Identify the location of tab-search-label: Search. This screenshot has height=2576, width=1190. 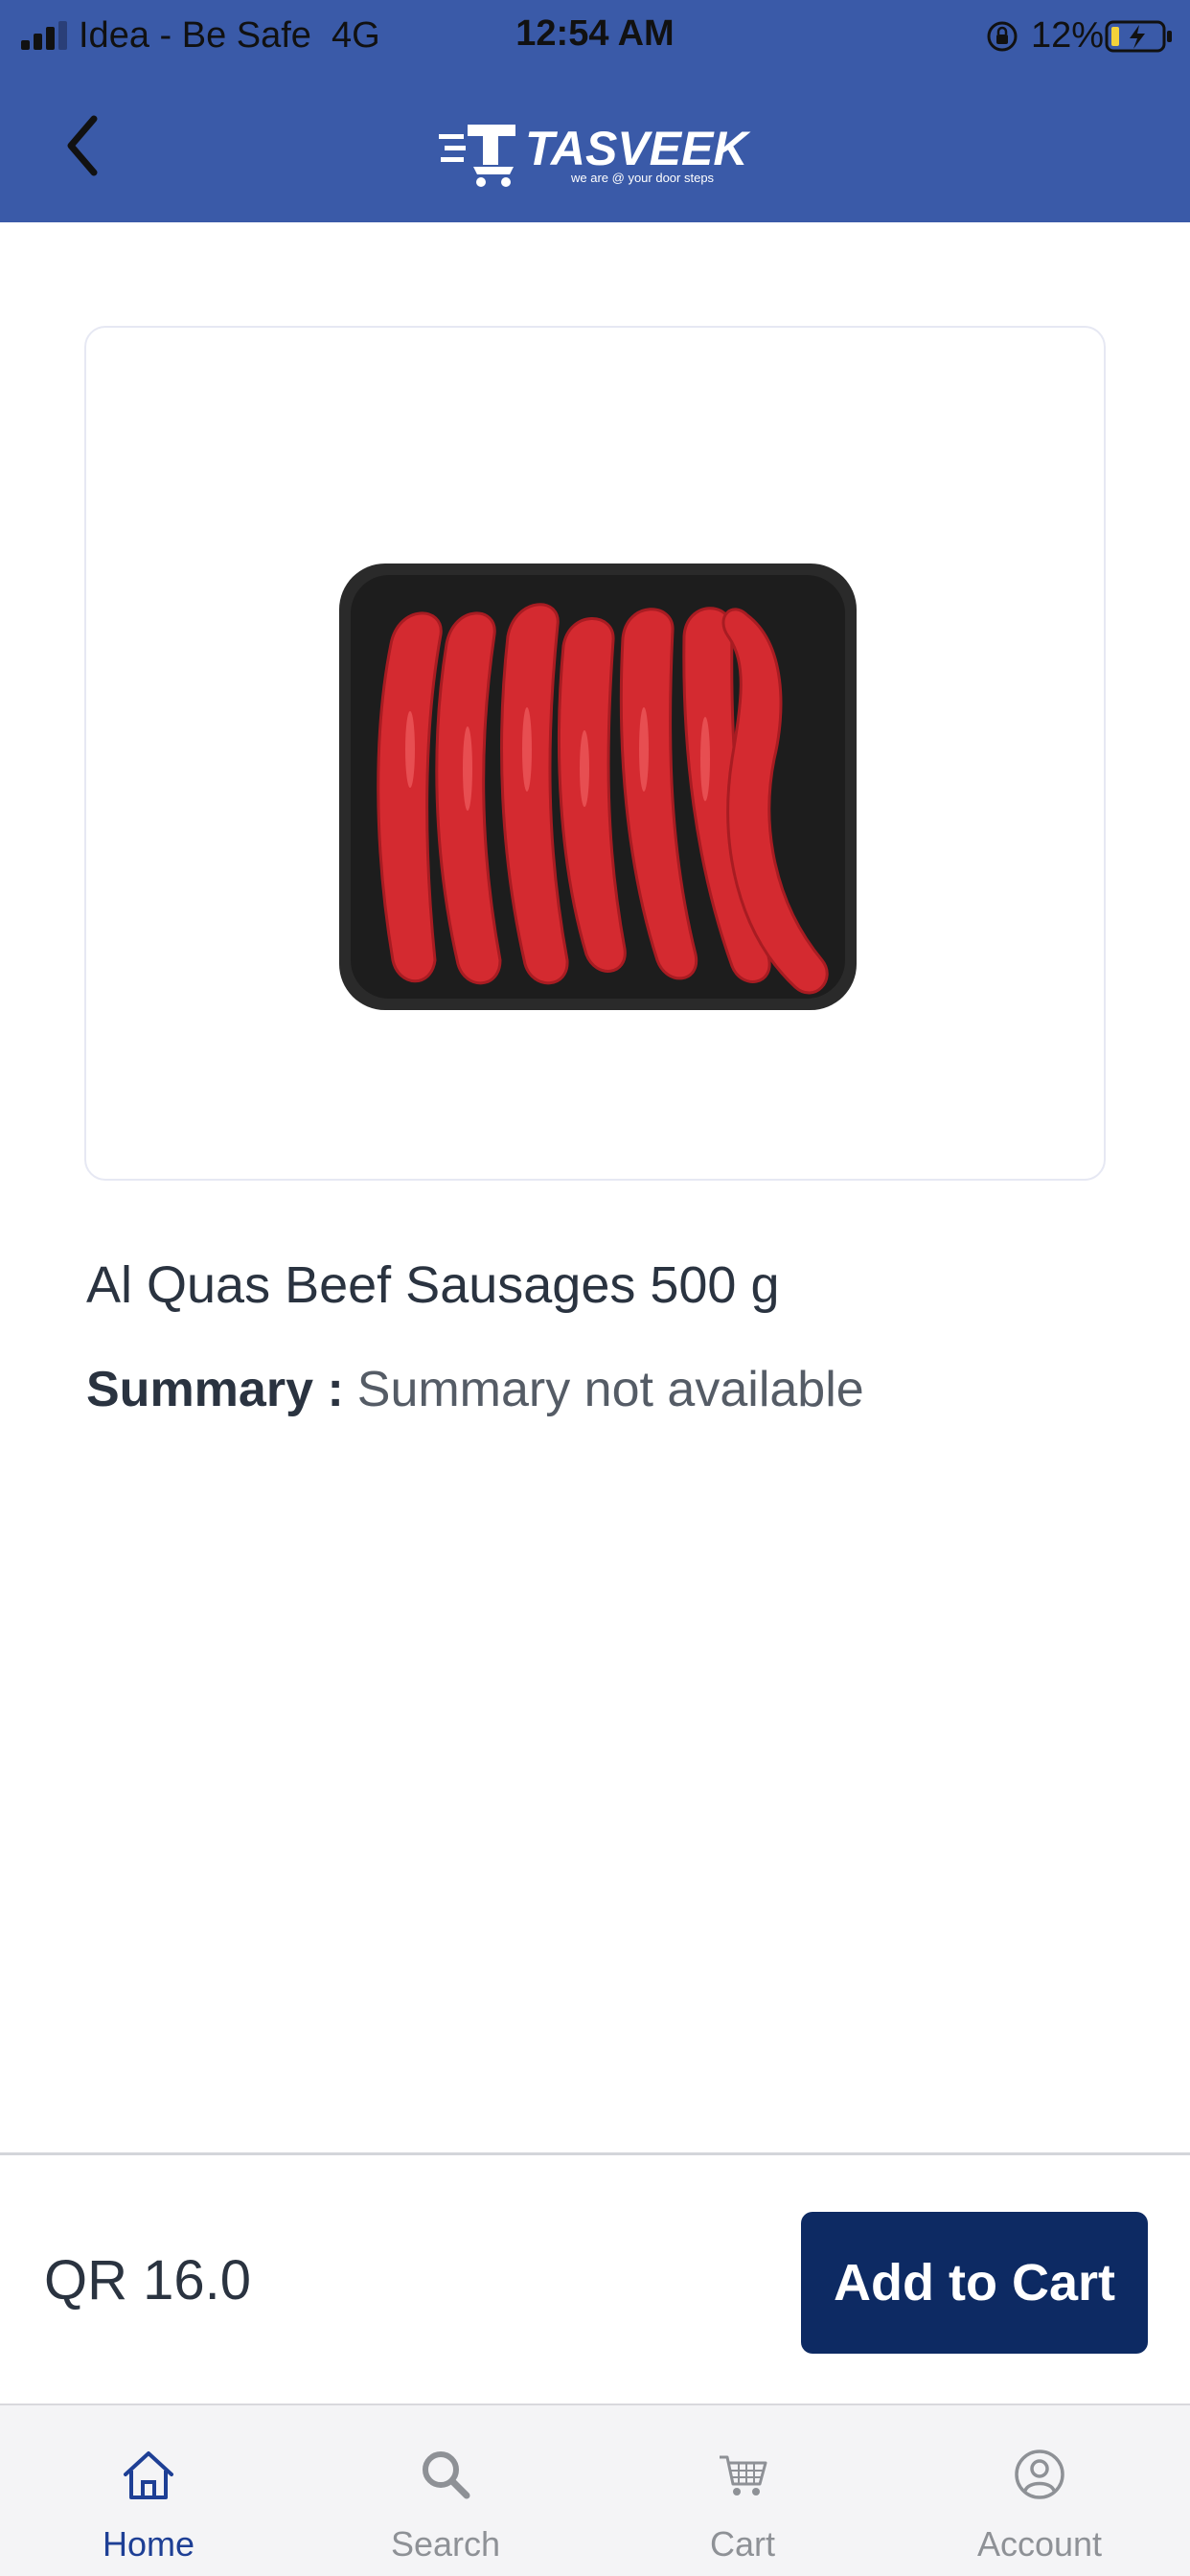
(445, 2544).